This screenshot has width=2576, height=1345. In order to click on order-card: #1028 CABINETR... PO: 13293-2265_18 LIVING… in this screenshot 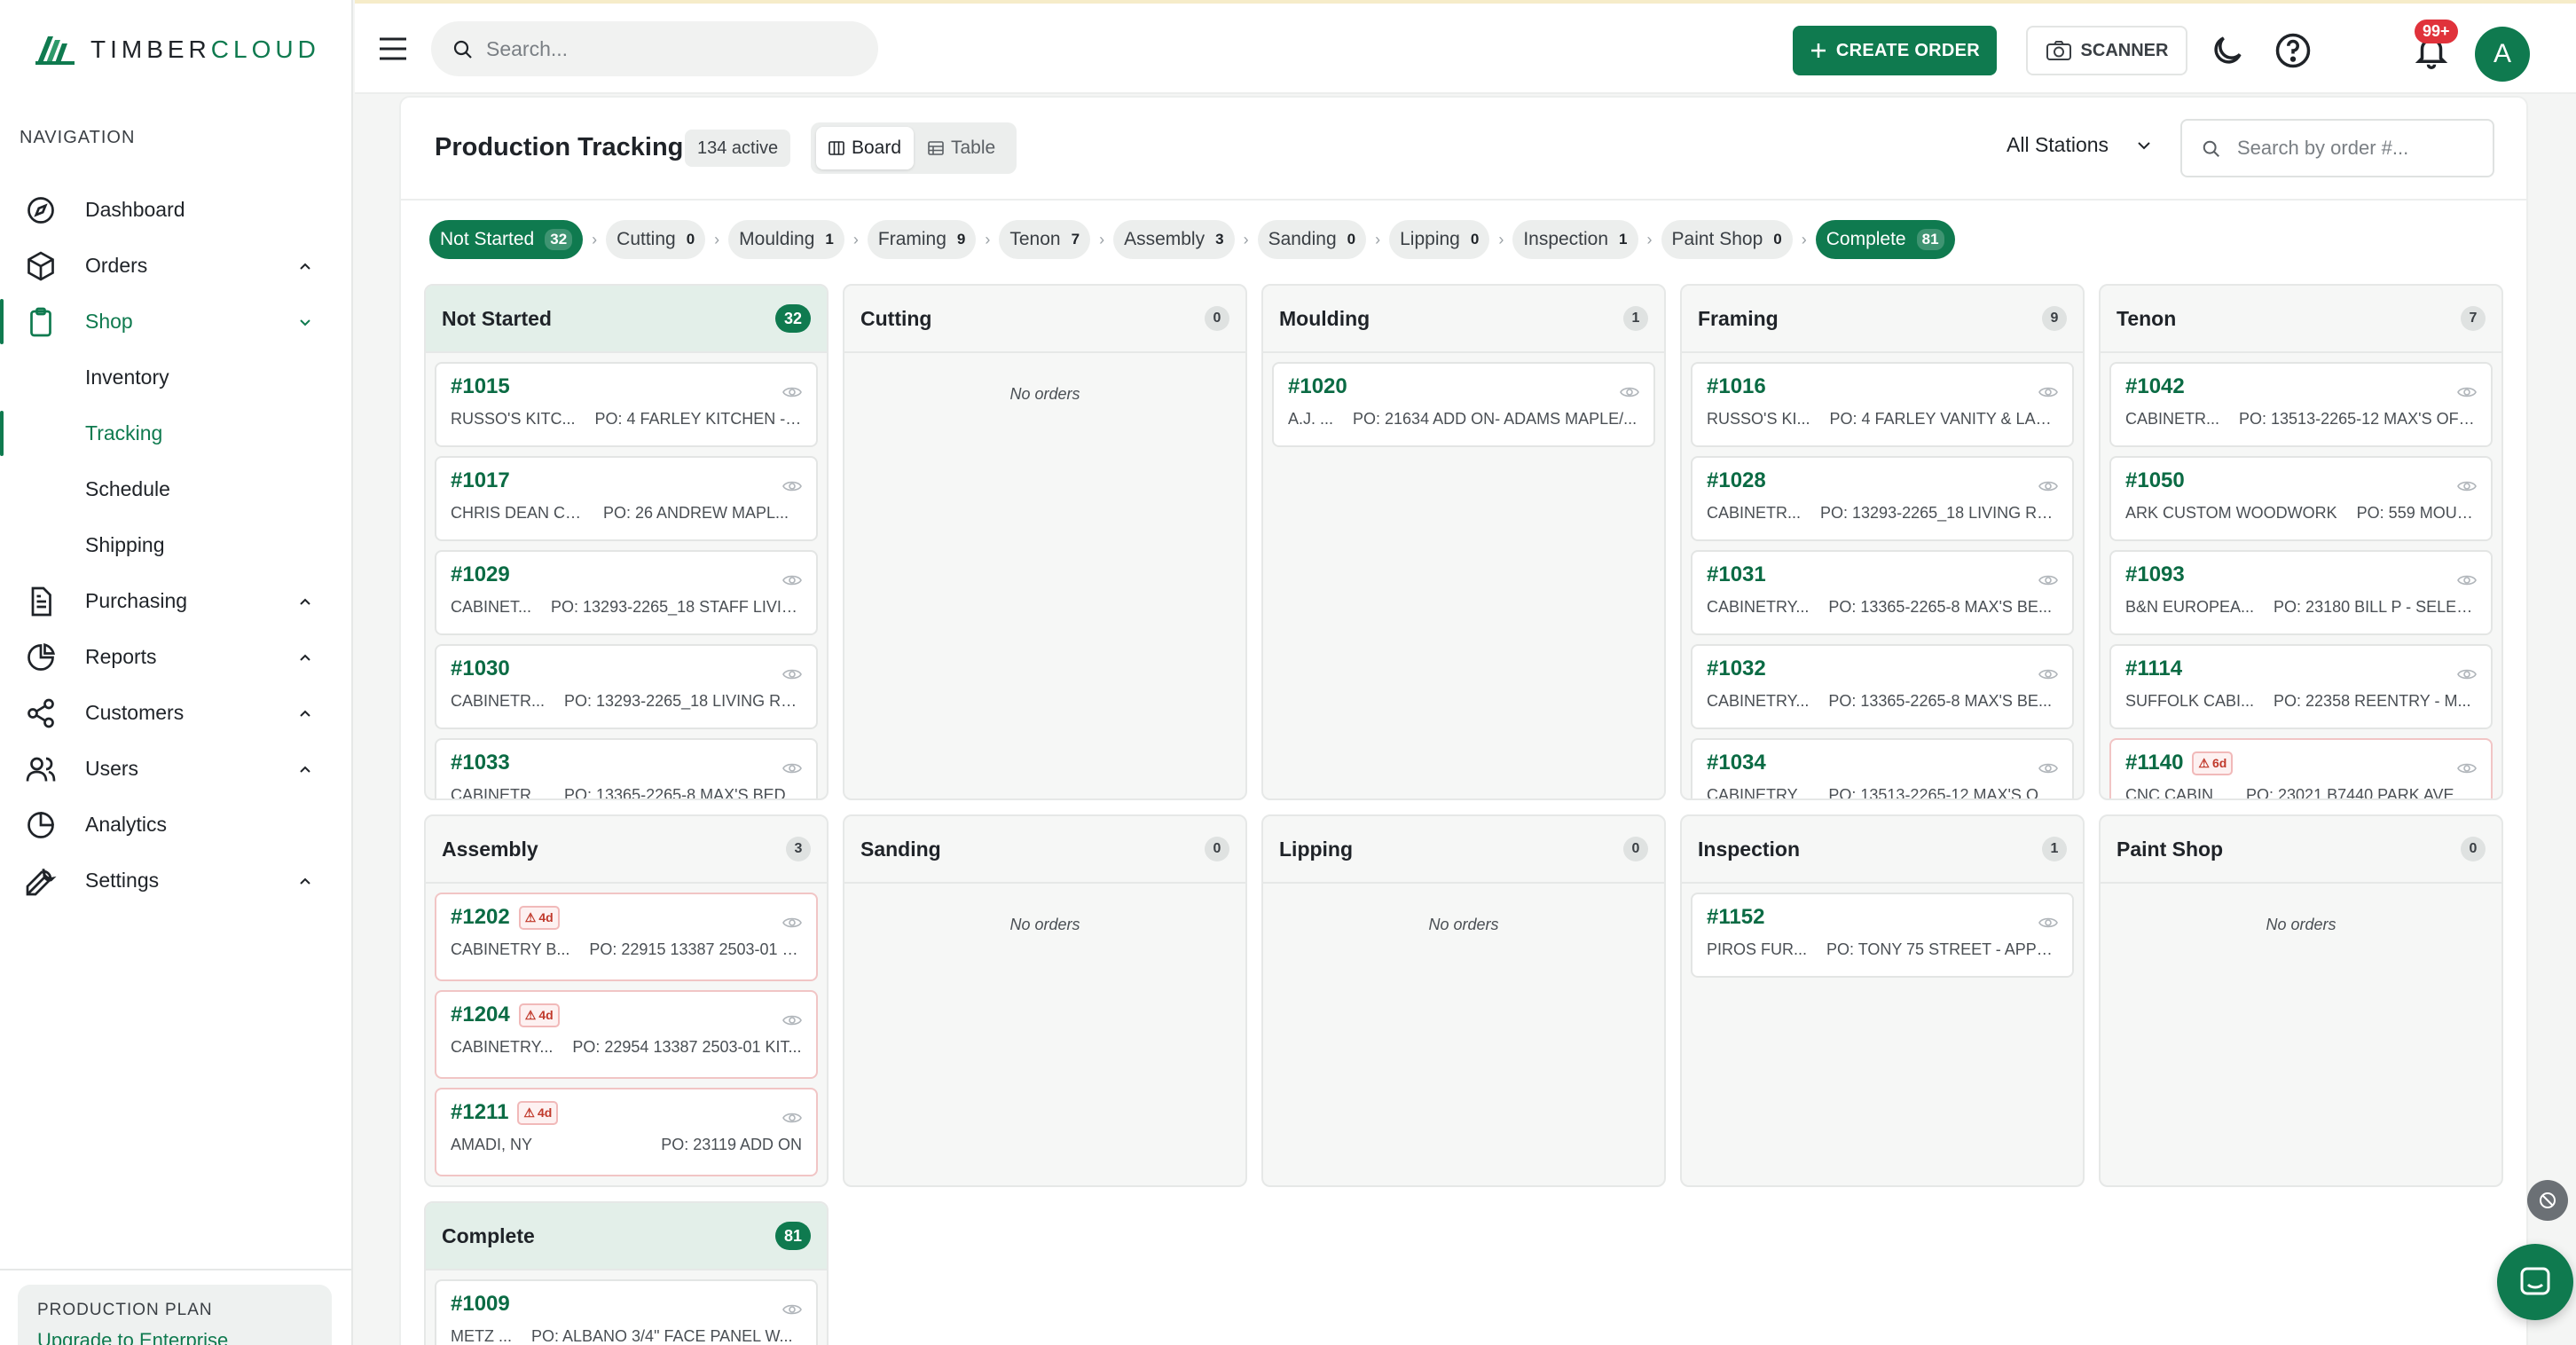, I will do `click(1882, 499)`.